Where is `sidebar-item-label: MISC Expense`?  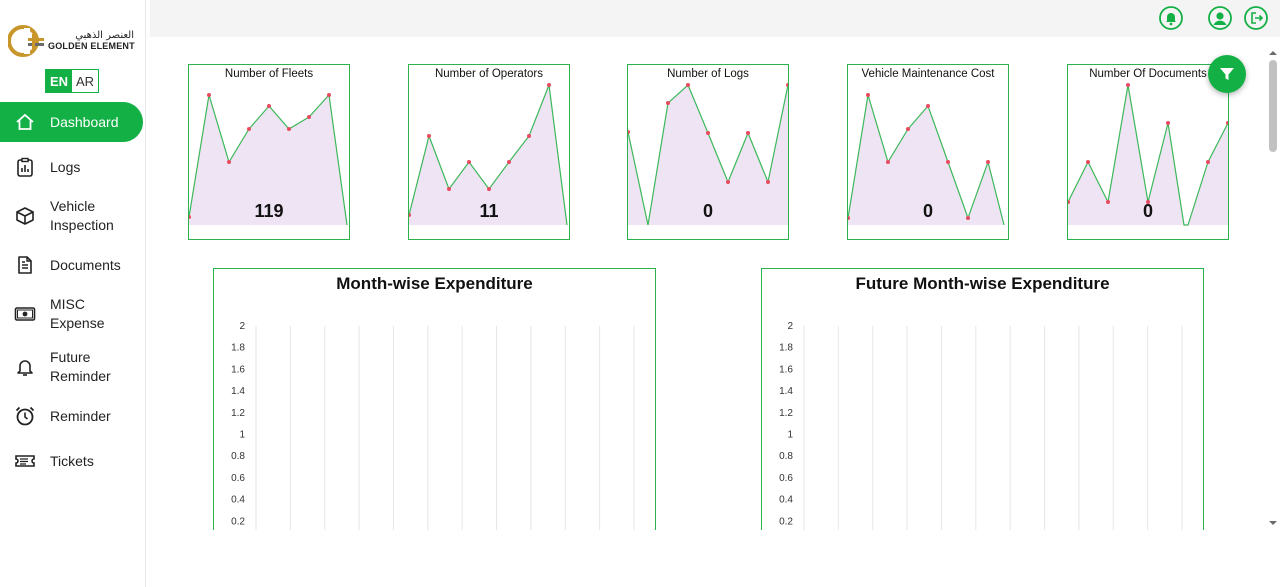
sidebar-item-label: MISC Expense is located at coordinates (77, 313).